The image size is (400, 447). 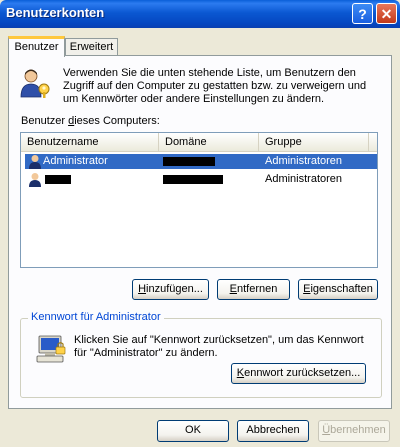 What do you see at coordinates (362, 13) in the screenshot?
I see `help-button: ?` at bounding box center [362, 13].